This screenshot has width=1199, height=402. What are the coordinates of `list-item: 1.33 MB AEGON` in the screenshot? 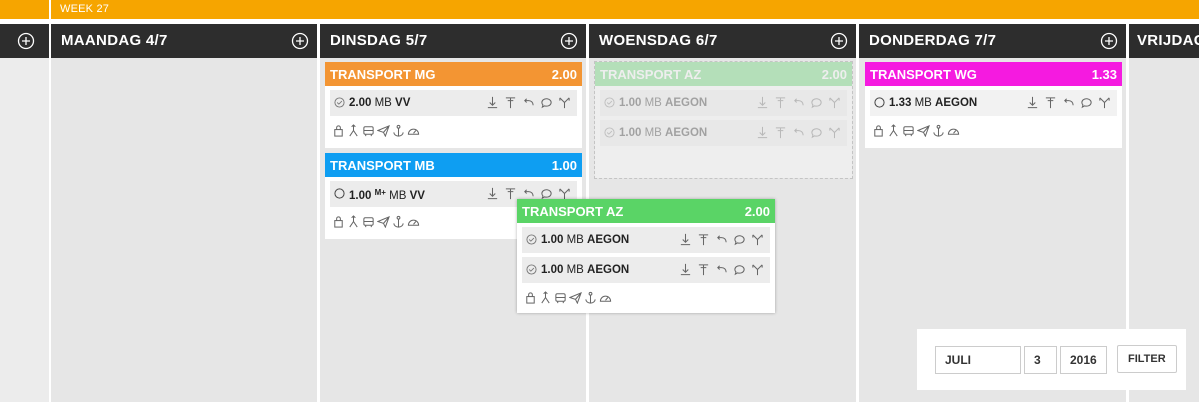 It's located at (993, 103).